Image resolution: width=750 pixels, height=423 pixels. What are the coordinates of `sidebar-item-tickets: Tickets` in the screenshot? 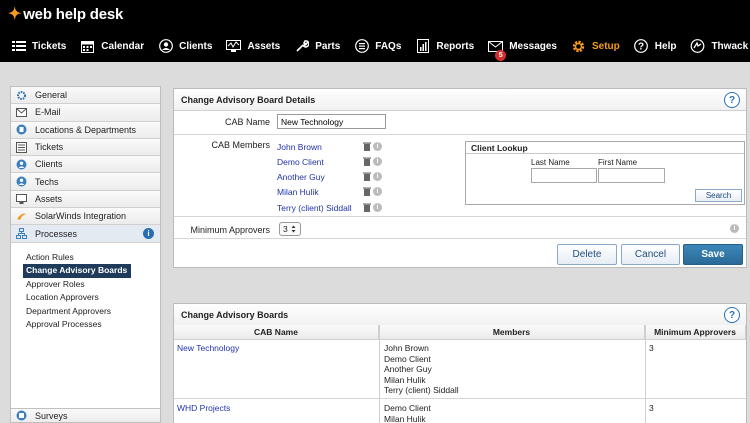 It's located at (85, 147).